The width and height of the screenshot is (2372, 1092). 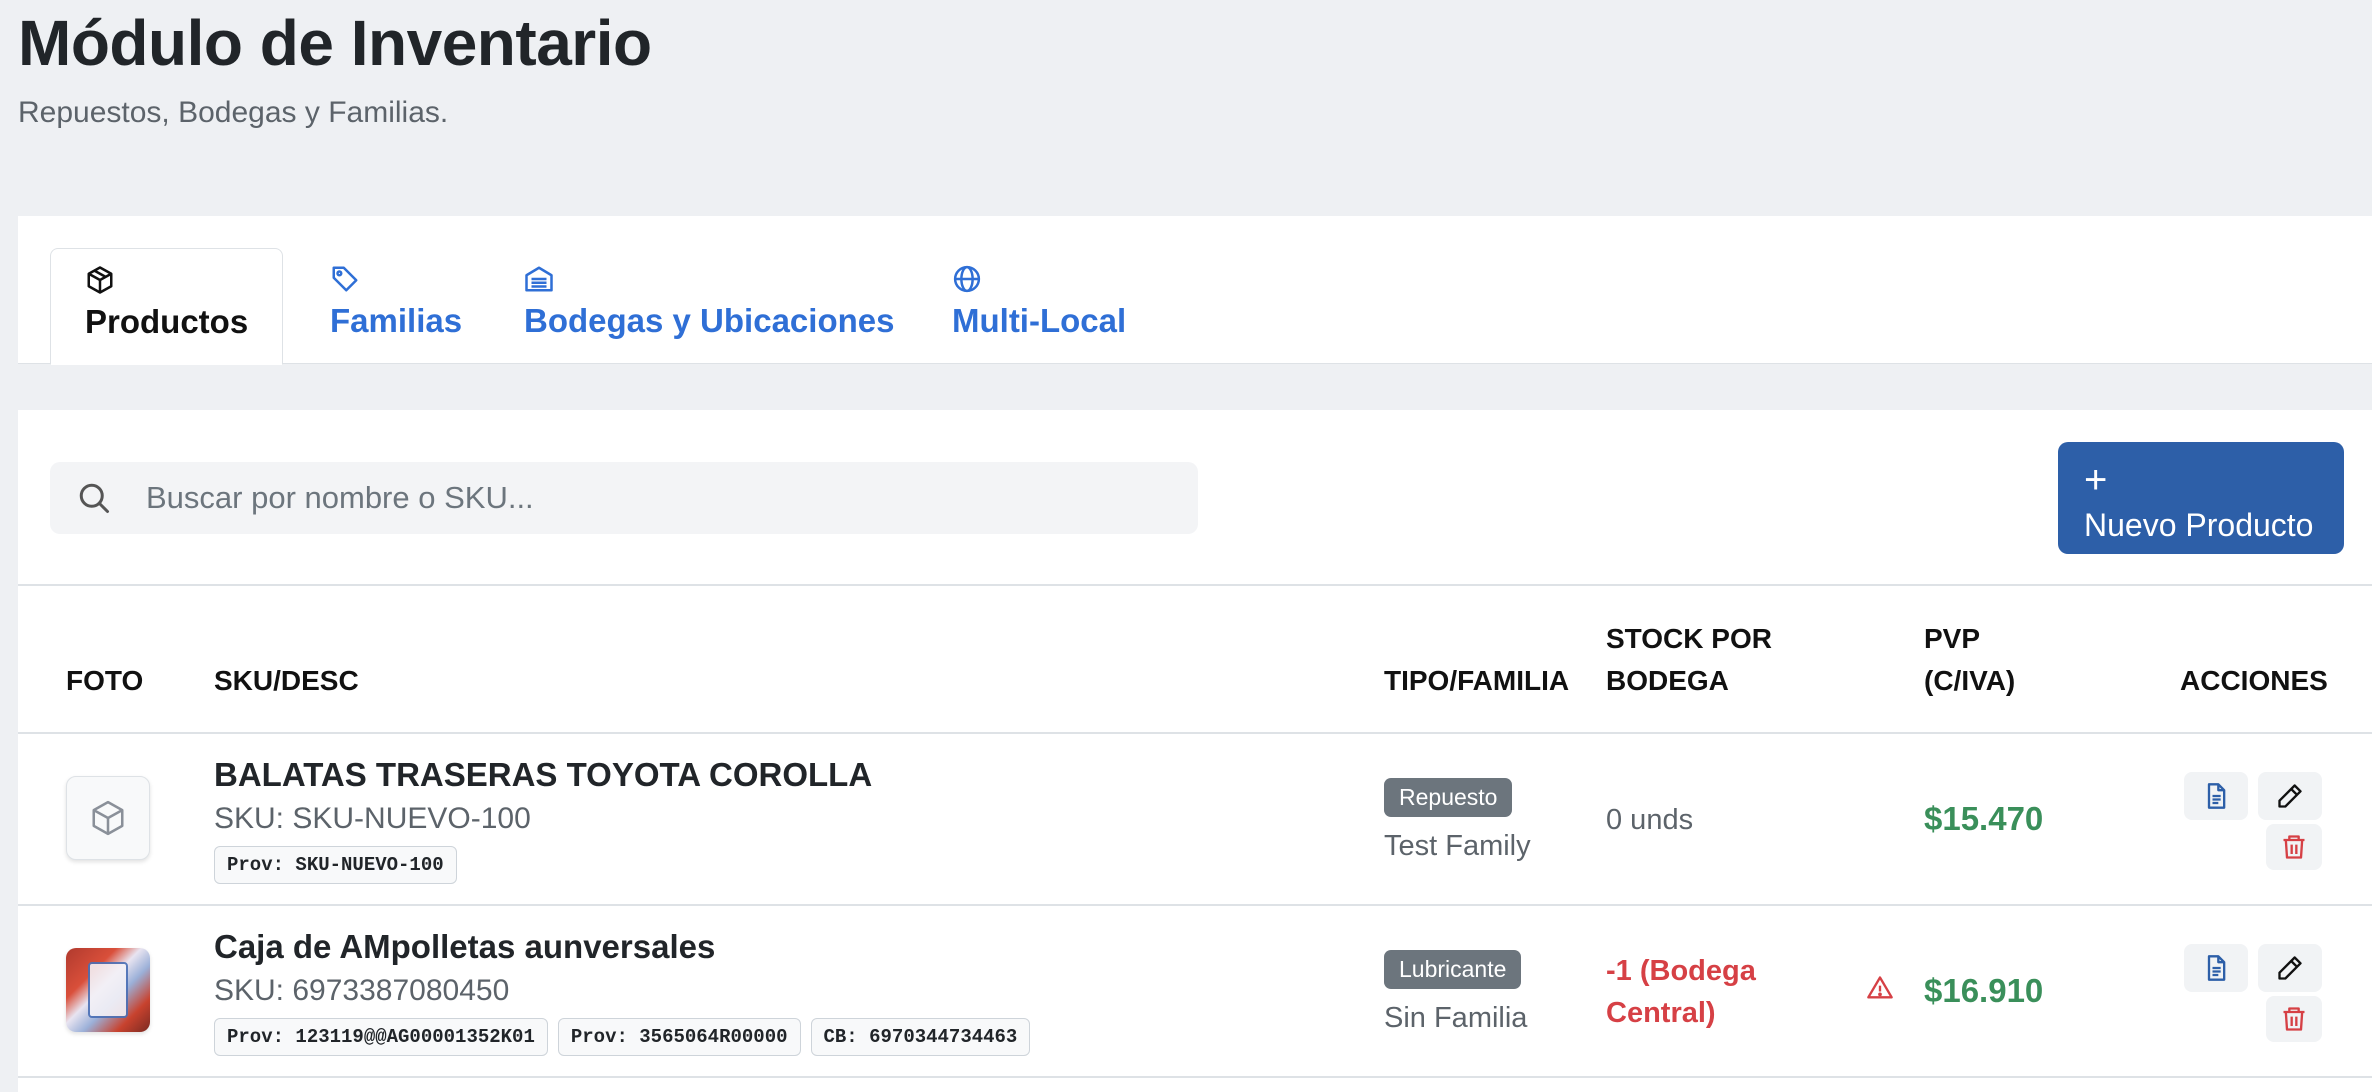 What do you see at coordinates (286, 680) in the screenshot?
I see `col-sku-desc: SKU/DESC` at bounding box center [286, 680].